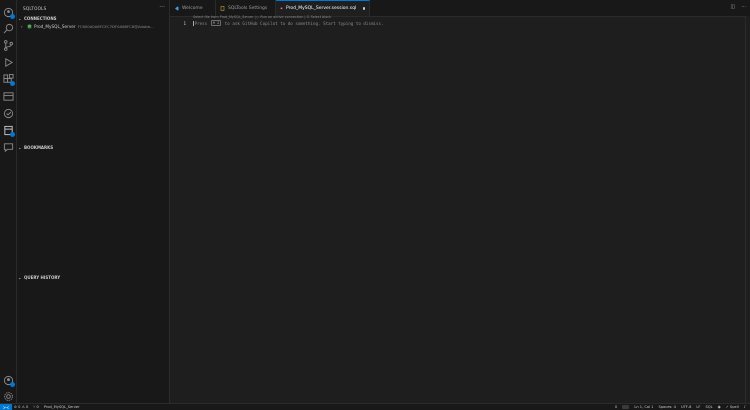 Image resolution: width=750 pixels, height=410 pixels. Describe the element at coordinates (732, 7) in the screenshot. I see `split-editor-icon: ◫` at that location.